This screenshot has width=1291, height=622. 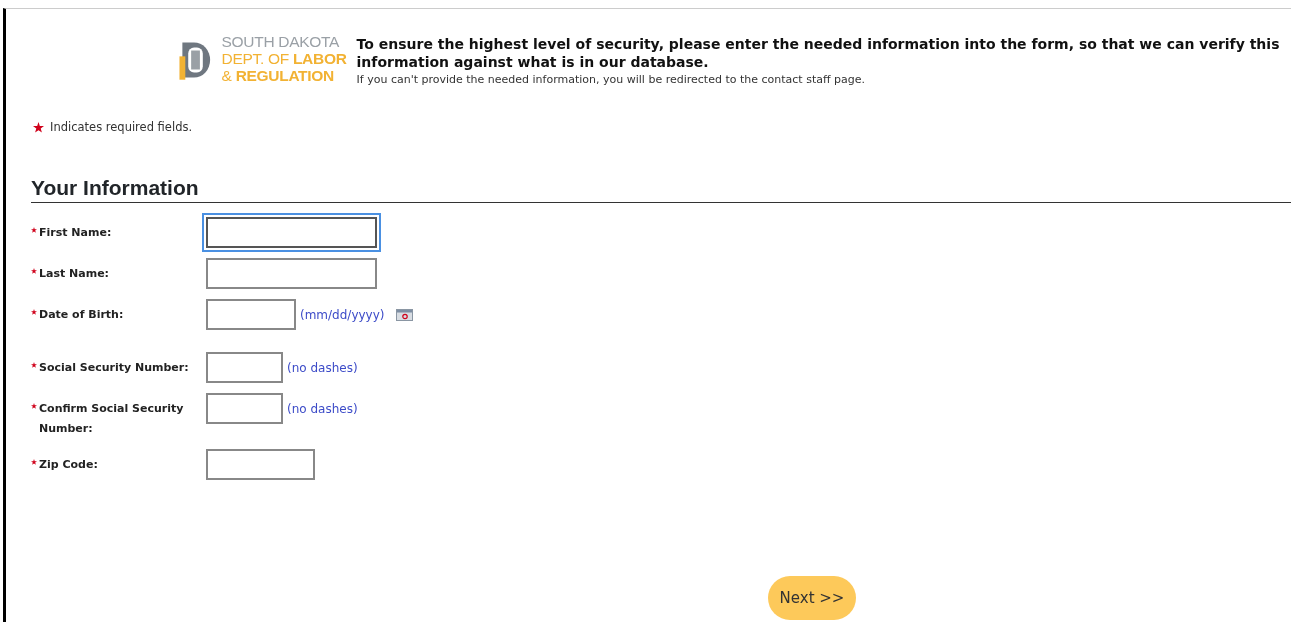 What do you see at coordinates (661, 189) in the screenshot?
I see `section-title: Your Information` at bounding box center [661, 189].